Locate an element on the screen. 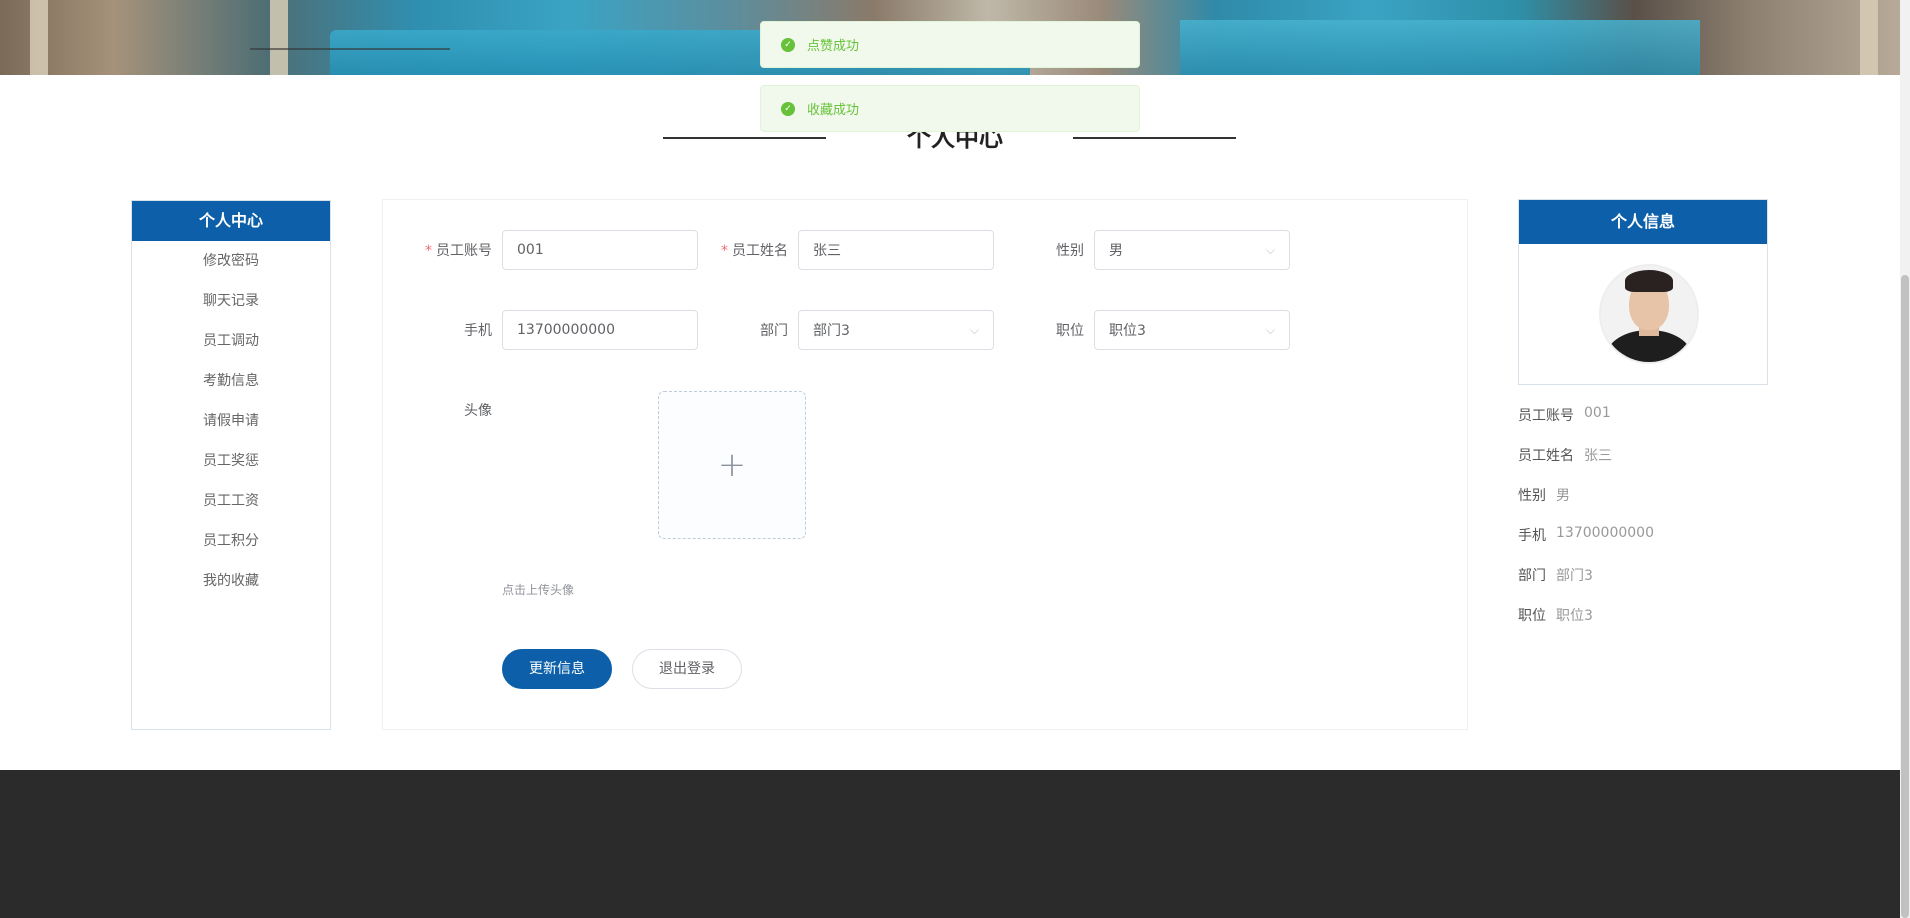  info-row-position: 职位 职位3 is located at coordinates (1555, 615).